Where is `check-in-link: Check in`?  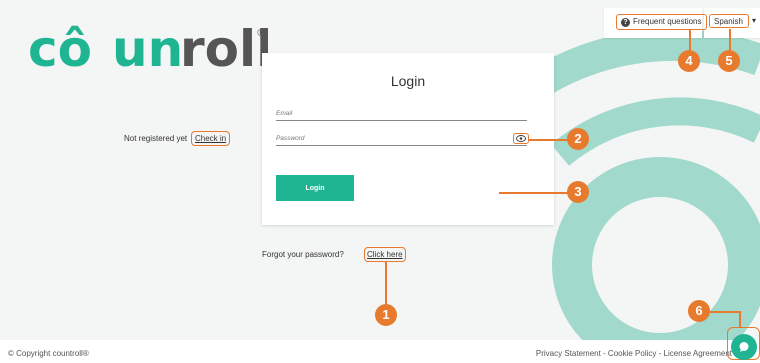
check-in-link: Check in is located at coordinates (211, 138).